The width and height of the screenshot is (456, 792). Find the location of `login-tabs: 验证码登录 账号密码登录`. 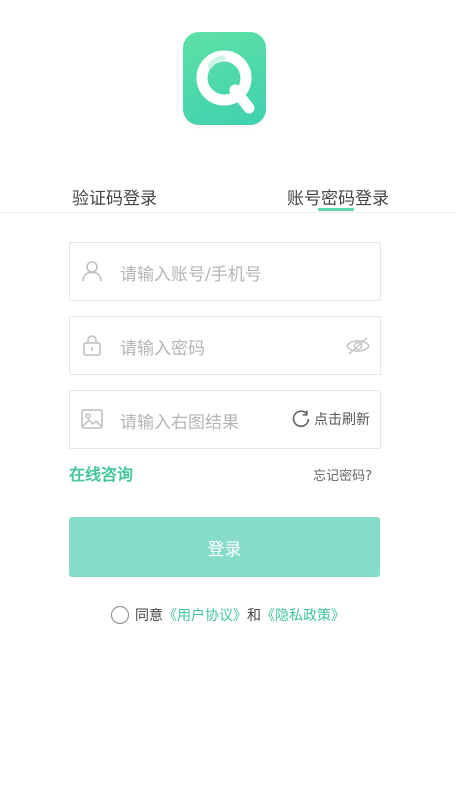

login-tabs: 验证码登录 账号密码登录 is located at coordinates (228, 195).